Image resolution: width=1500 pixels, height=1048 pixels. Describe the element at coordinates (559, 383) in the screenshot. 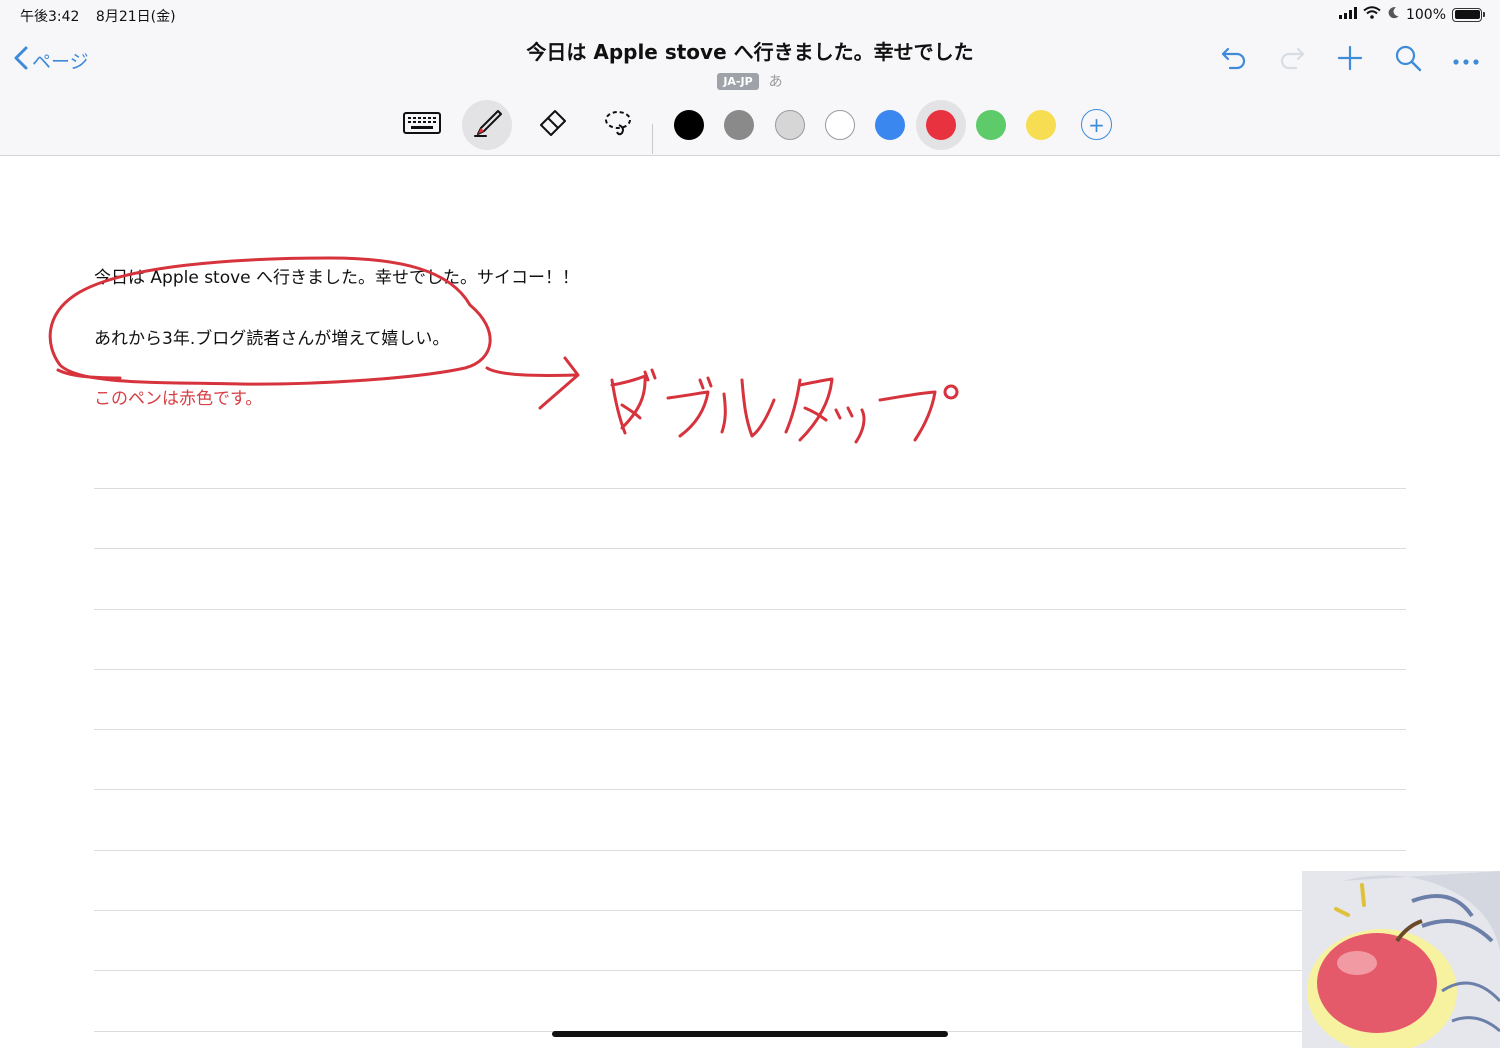

I see `ink-arrowhead` at that location.